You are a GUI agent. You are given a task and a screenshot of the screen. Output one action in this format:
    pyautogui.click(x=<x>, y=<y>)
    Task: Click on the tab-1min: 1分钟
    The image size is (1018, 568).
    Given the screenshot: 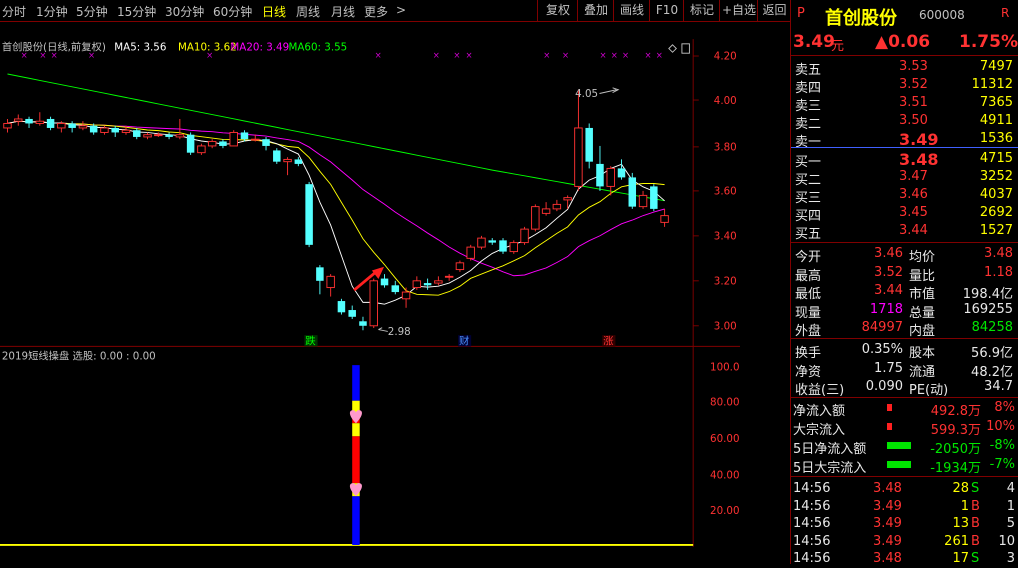 What is the action you would take?
    pyautogui.click(x=52, y=11)
    